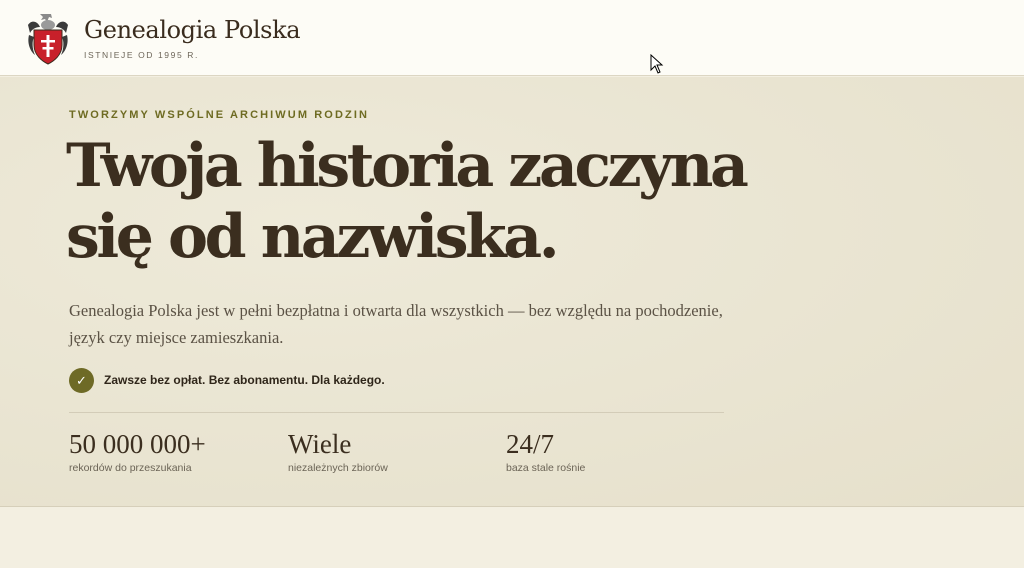  I want to click on stat-value: 50 000 000+, so click(137, 444).